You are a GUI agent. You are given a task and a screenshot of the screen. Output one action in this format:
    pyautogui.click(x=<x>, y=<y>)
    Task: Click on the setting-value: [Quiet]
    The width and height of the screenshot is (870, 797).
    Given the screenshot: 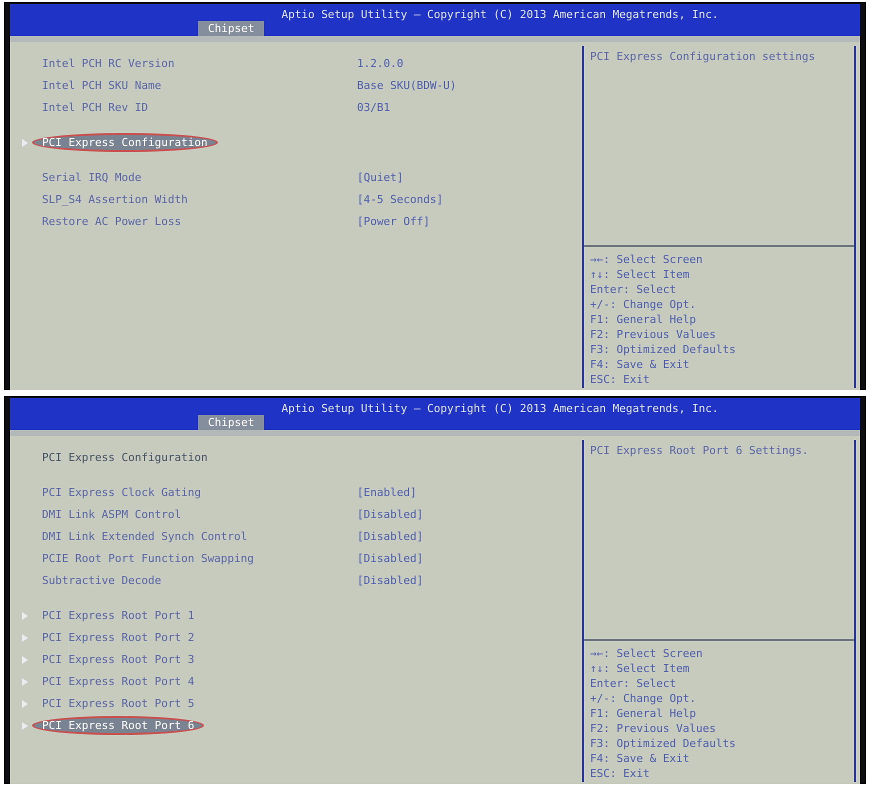 What is the action you would take?
    pyautogui.click(x=380, y=177)
    